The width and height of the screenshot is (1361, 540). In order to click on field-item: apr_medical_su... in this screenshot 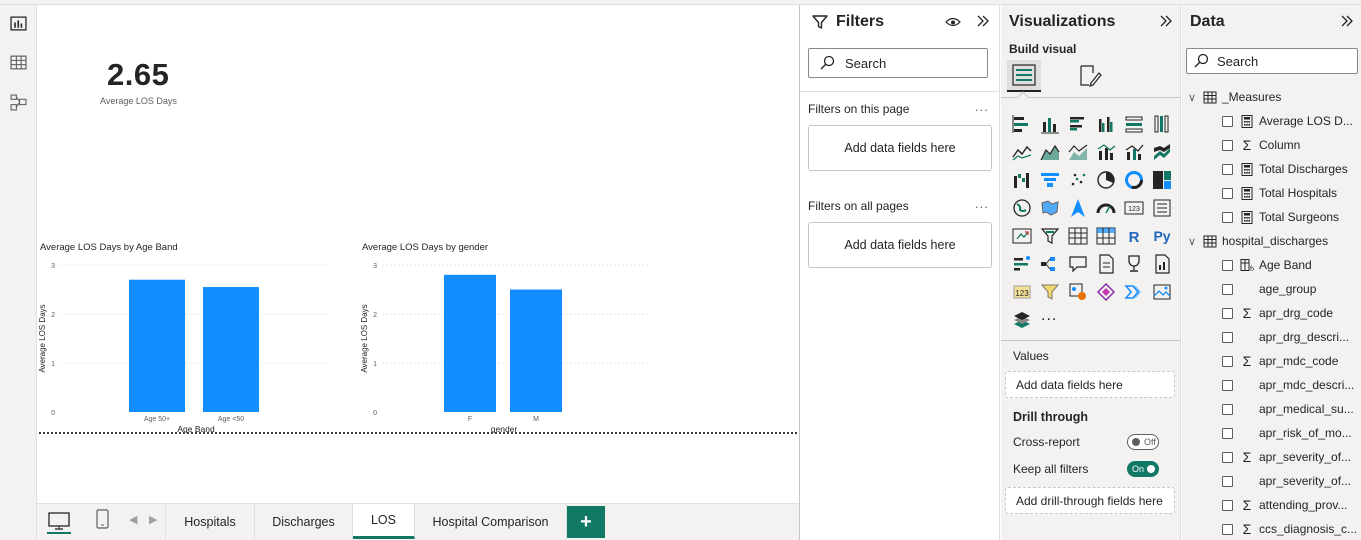, I will do `click(1290, 409)`.